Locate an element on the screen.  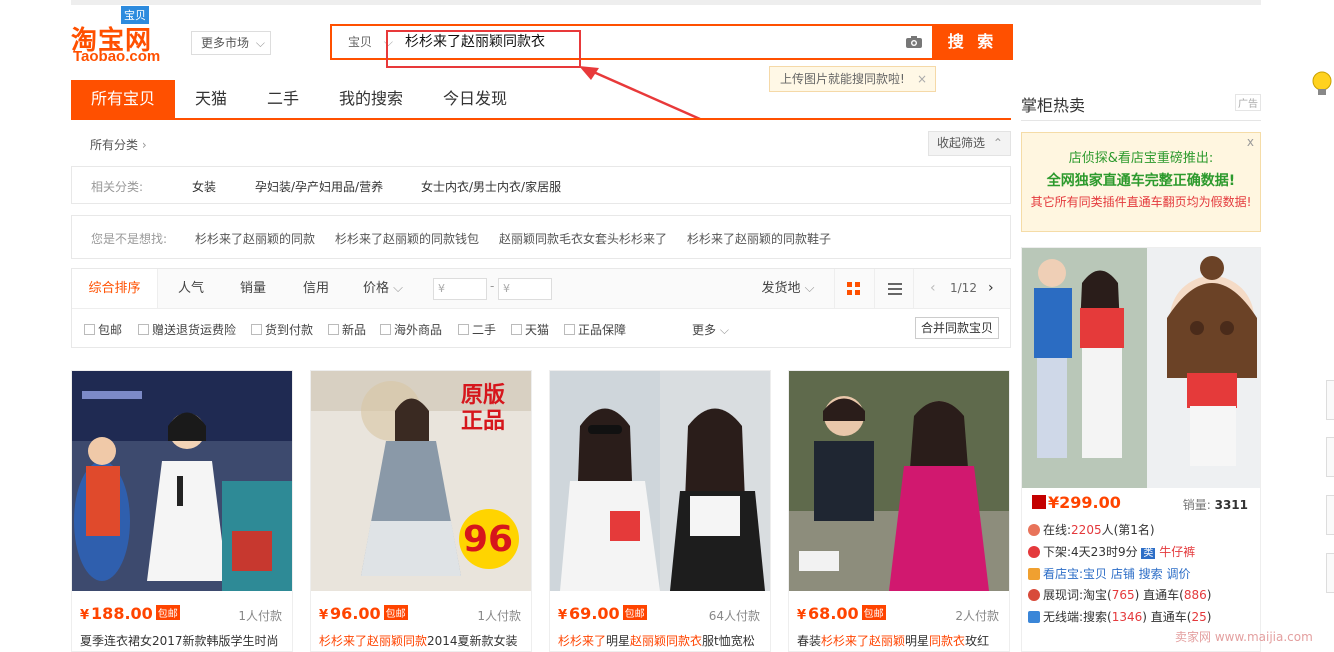
next-page-icon: › is located at coordinates (991, 288).